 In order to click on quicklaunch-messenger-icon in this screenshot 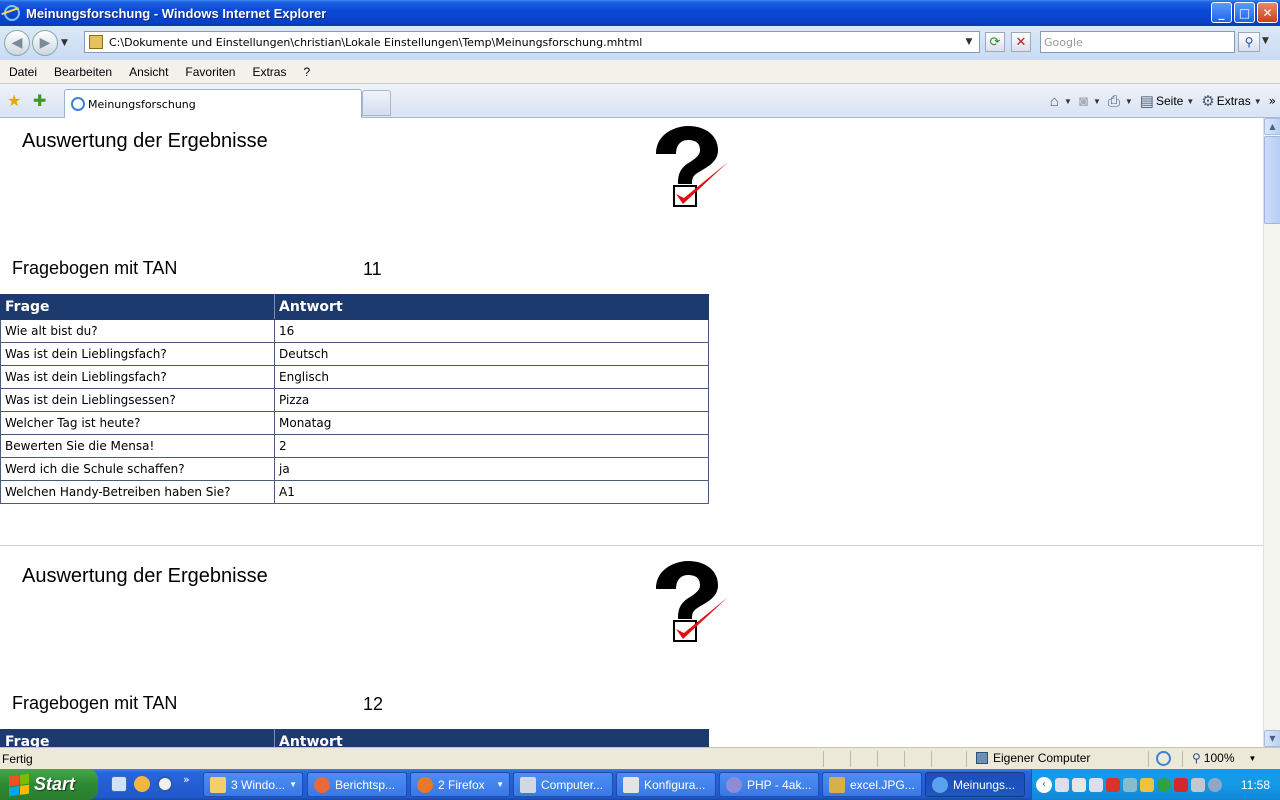, I will do `click(142, 784)`.